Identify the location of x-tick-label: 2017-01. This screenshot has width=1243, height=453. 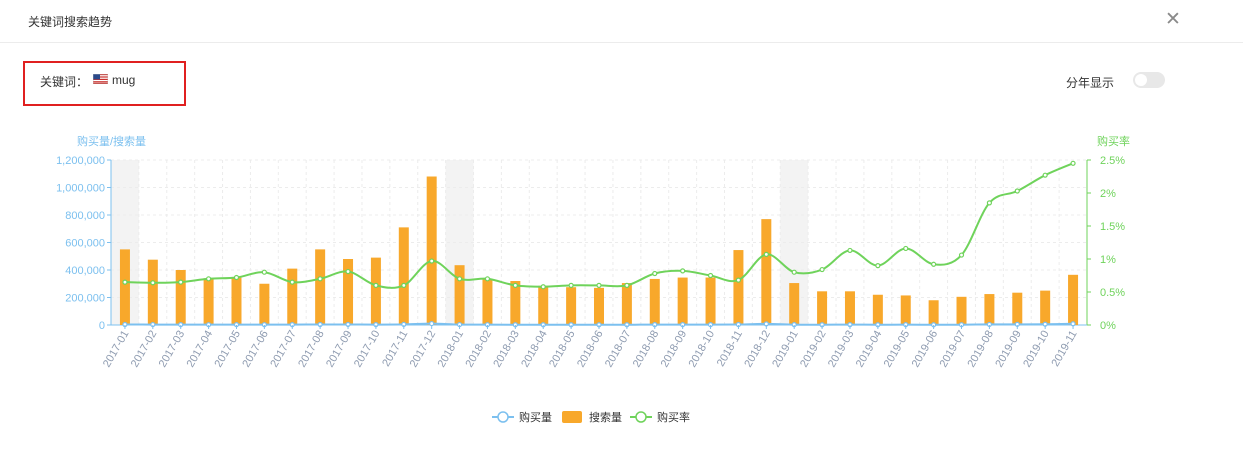
(116, 349).